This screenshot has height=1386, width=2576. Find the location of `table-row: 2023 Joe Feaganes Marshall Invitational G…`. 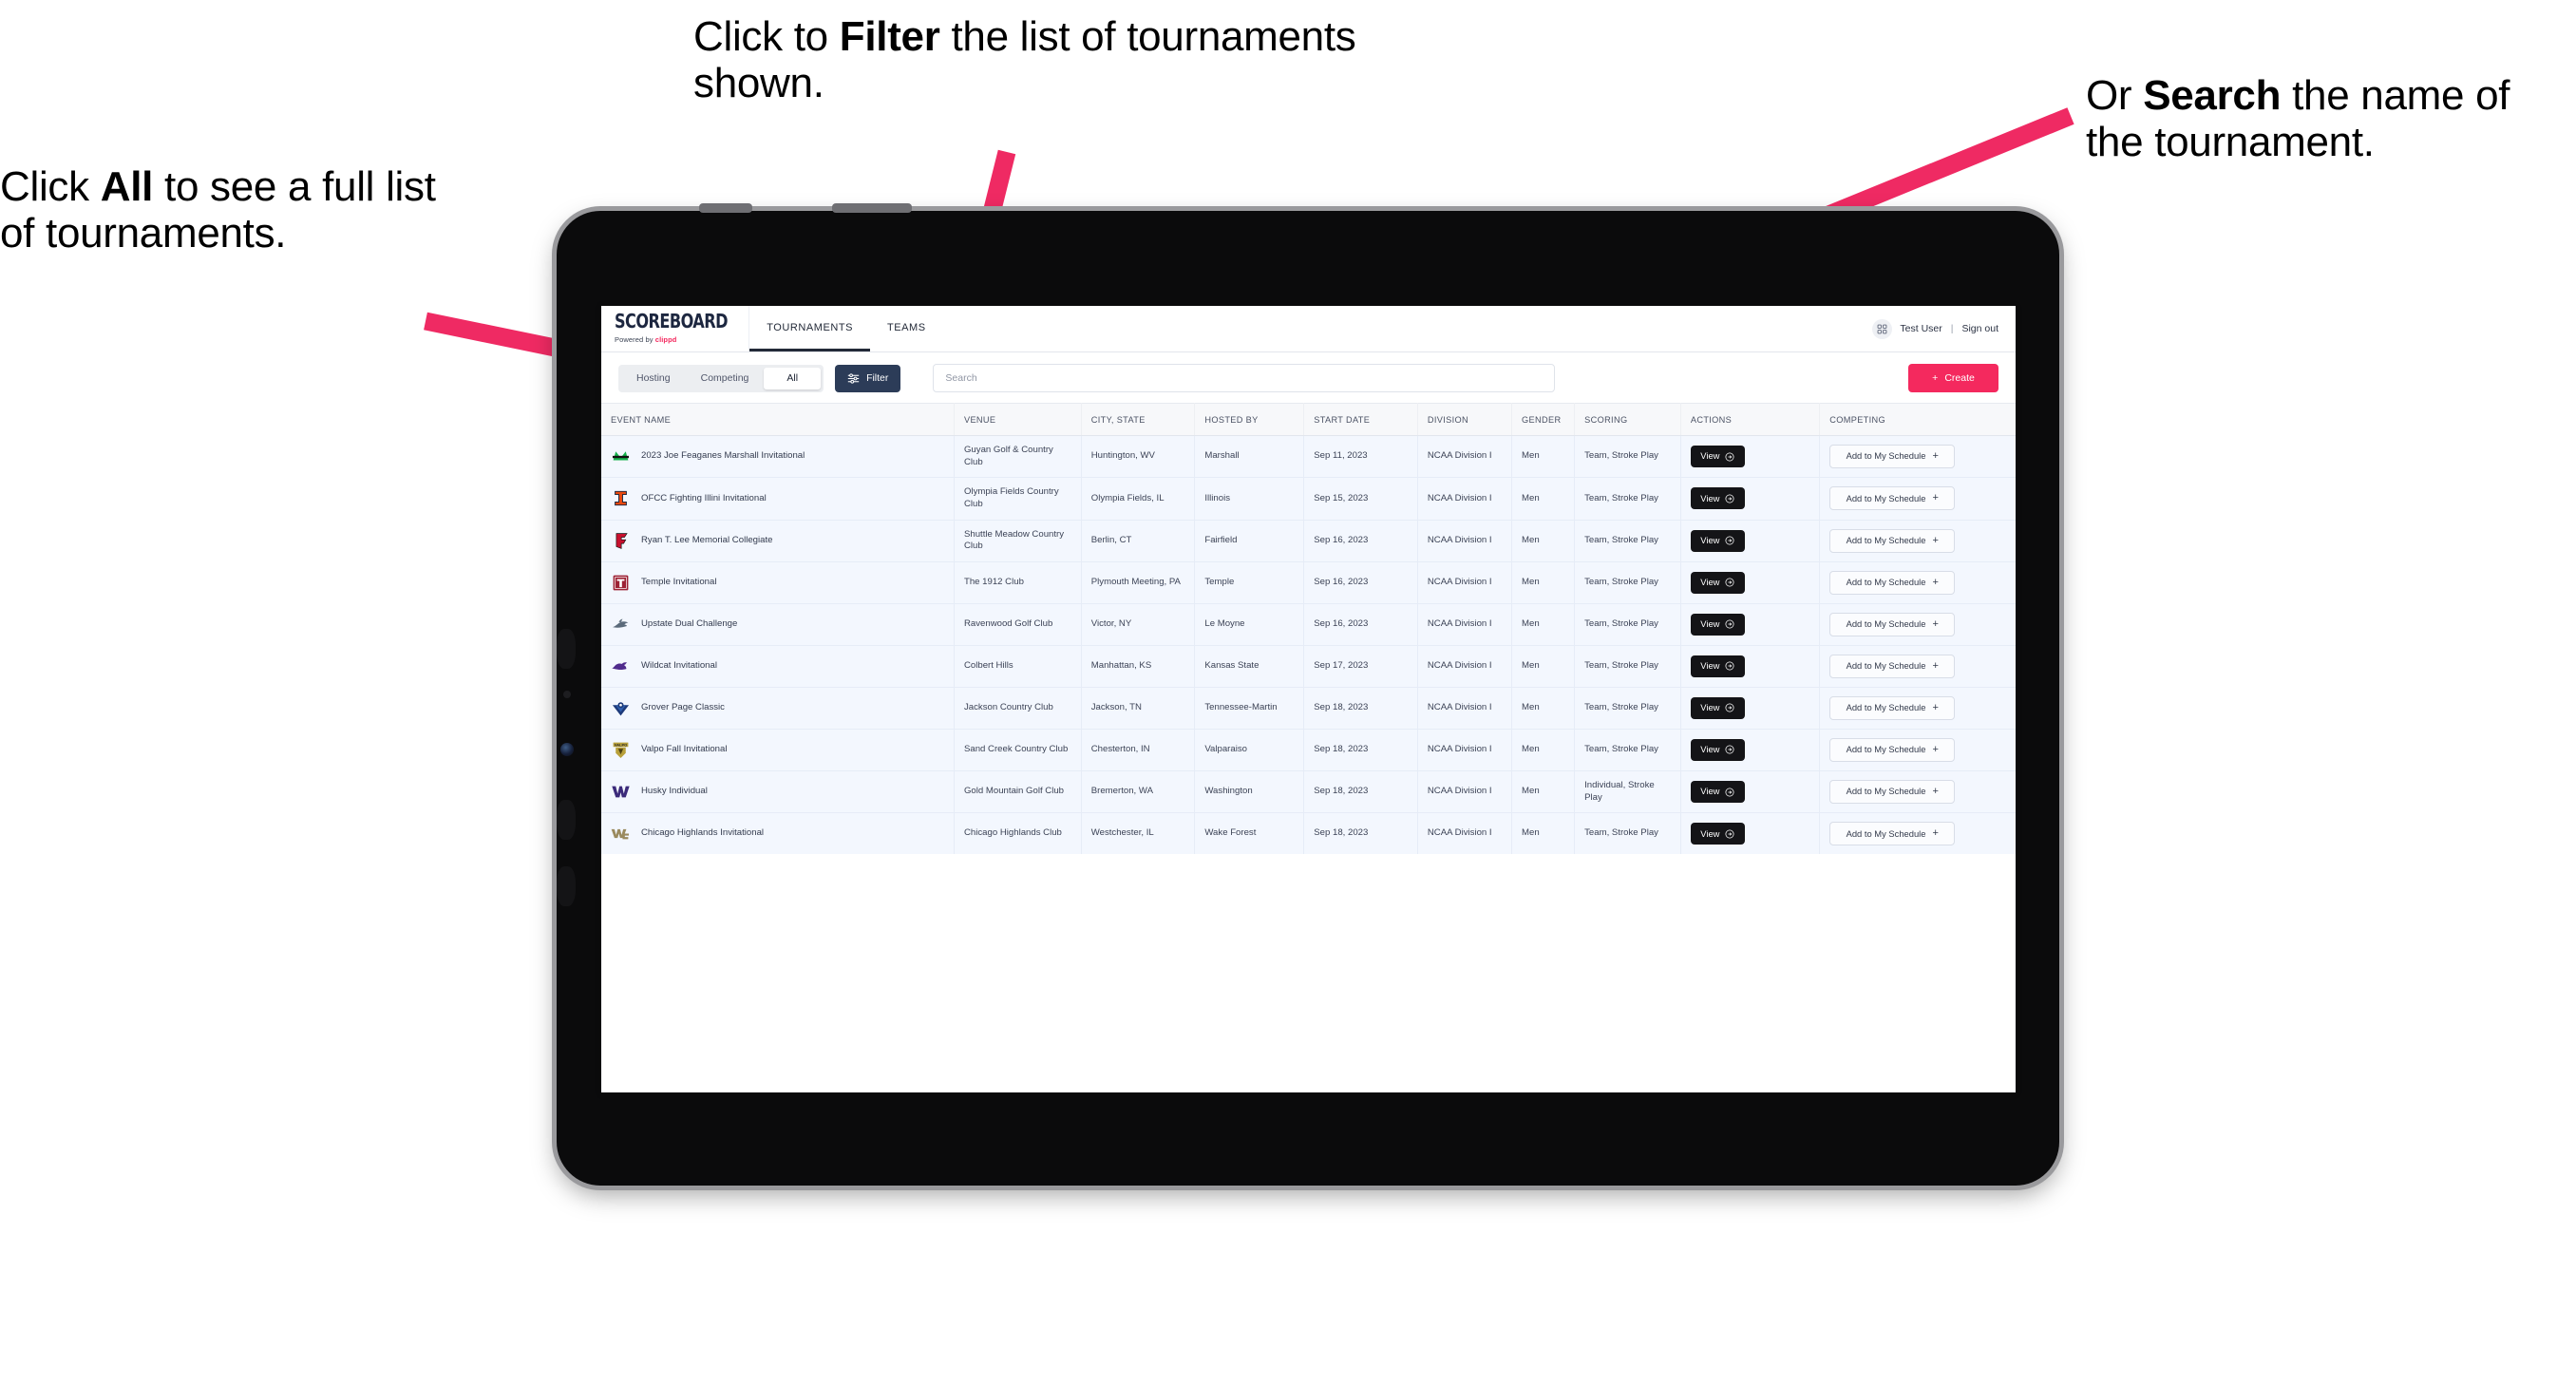

table-row: 2023 Joe Feaganes Marshall Invitational G… is located at coordinates (1308, 457).